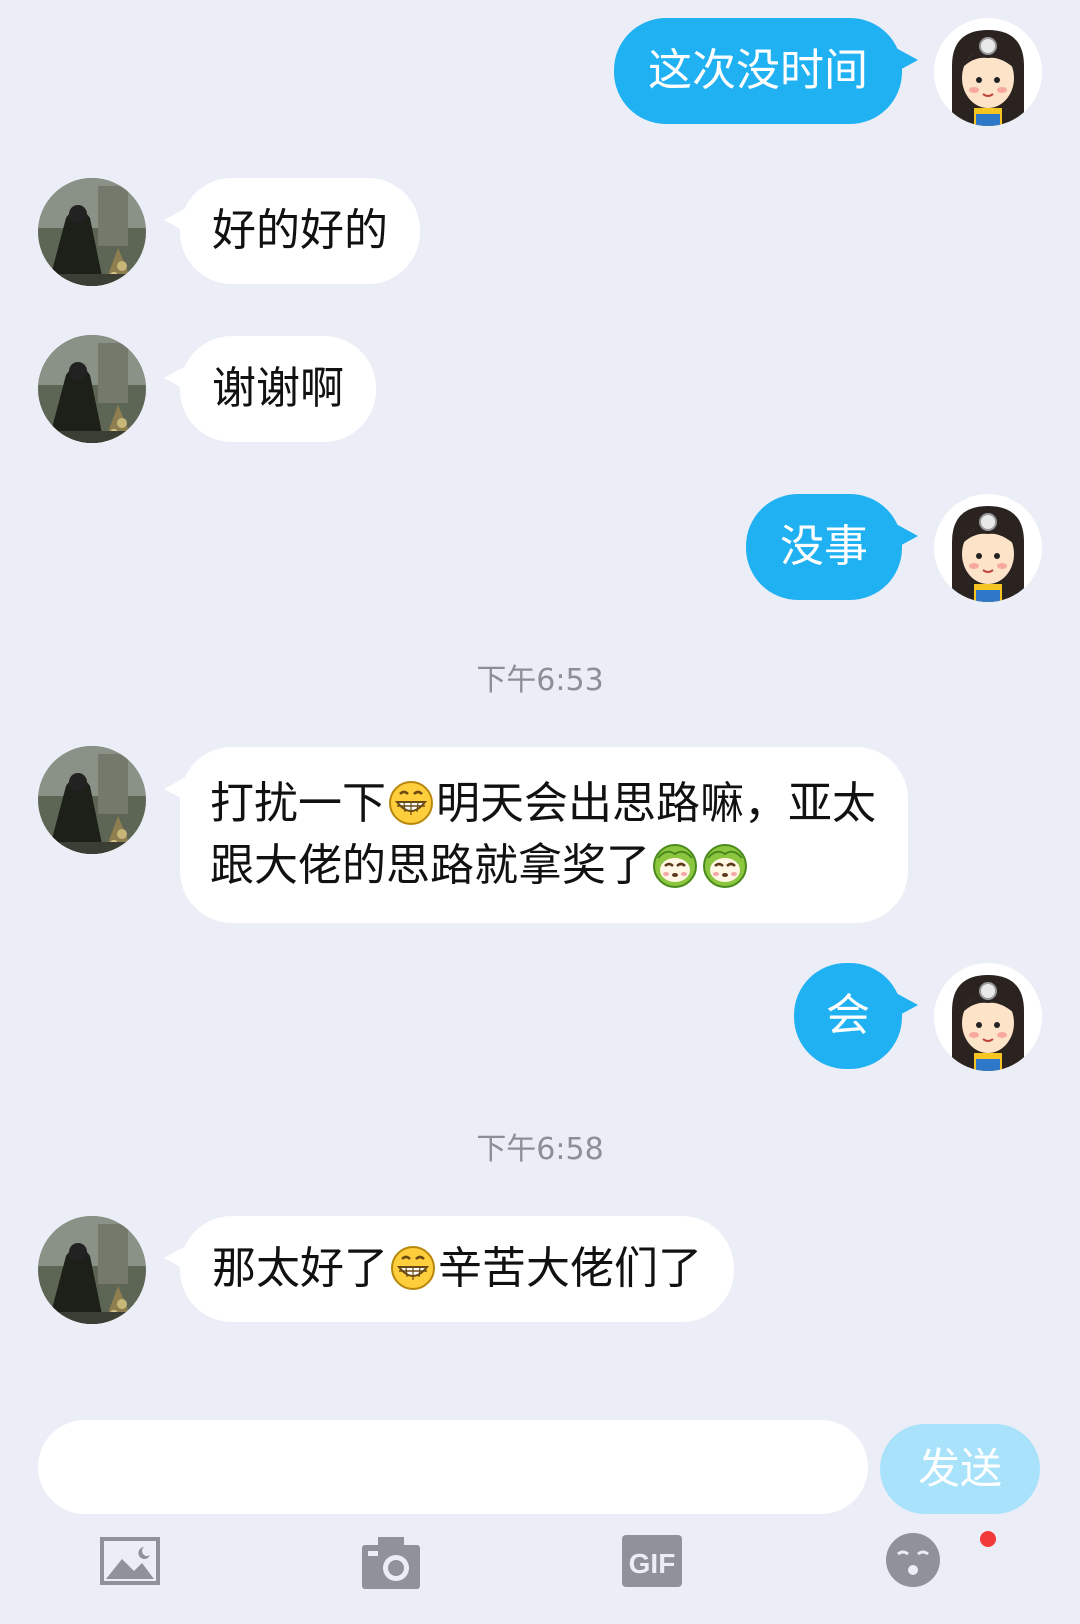  I want to click on camera-button, so click(391, 1565).